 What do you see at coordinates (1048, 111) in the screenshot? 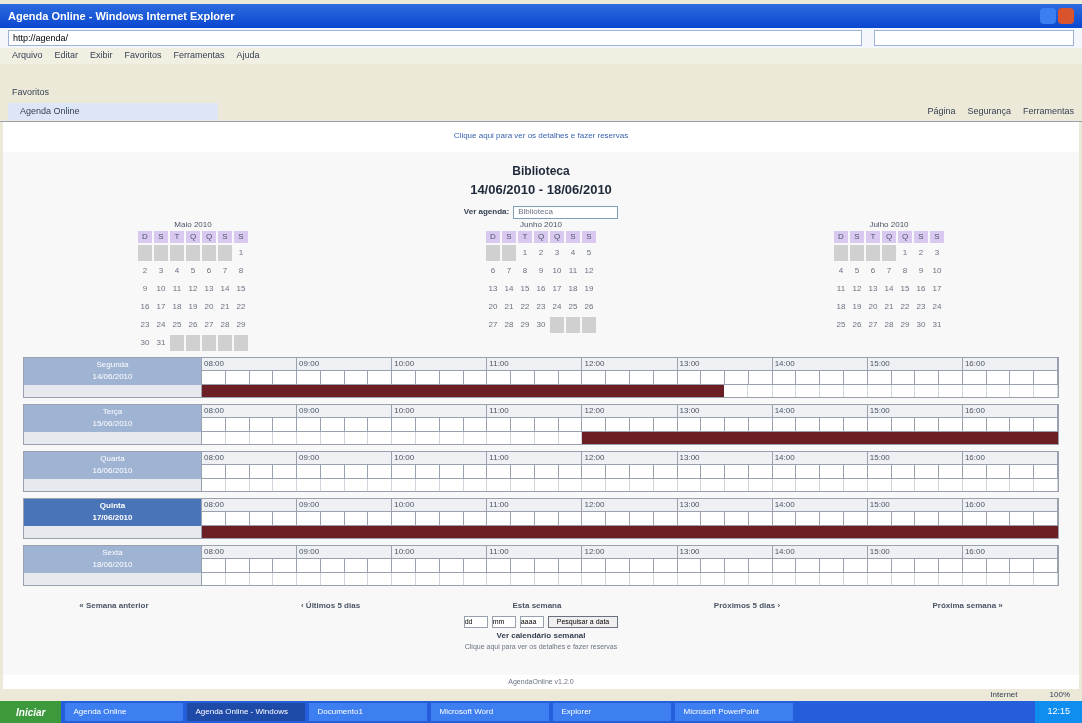
I see `command-button: Ferramentas` at bounding box center [1048, 111].